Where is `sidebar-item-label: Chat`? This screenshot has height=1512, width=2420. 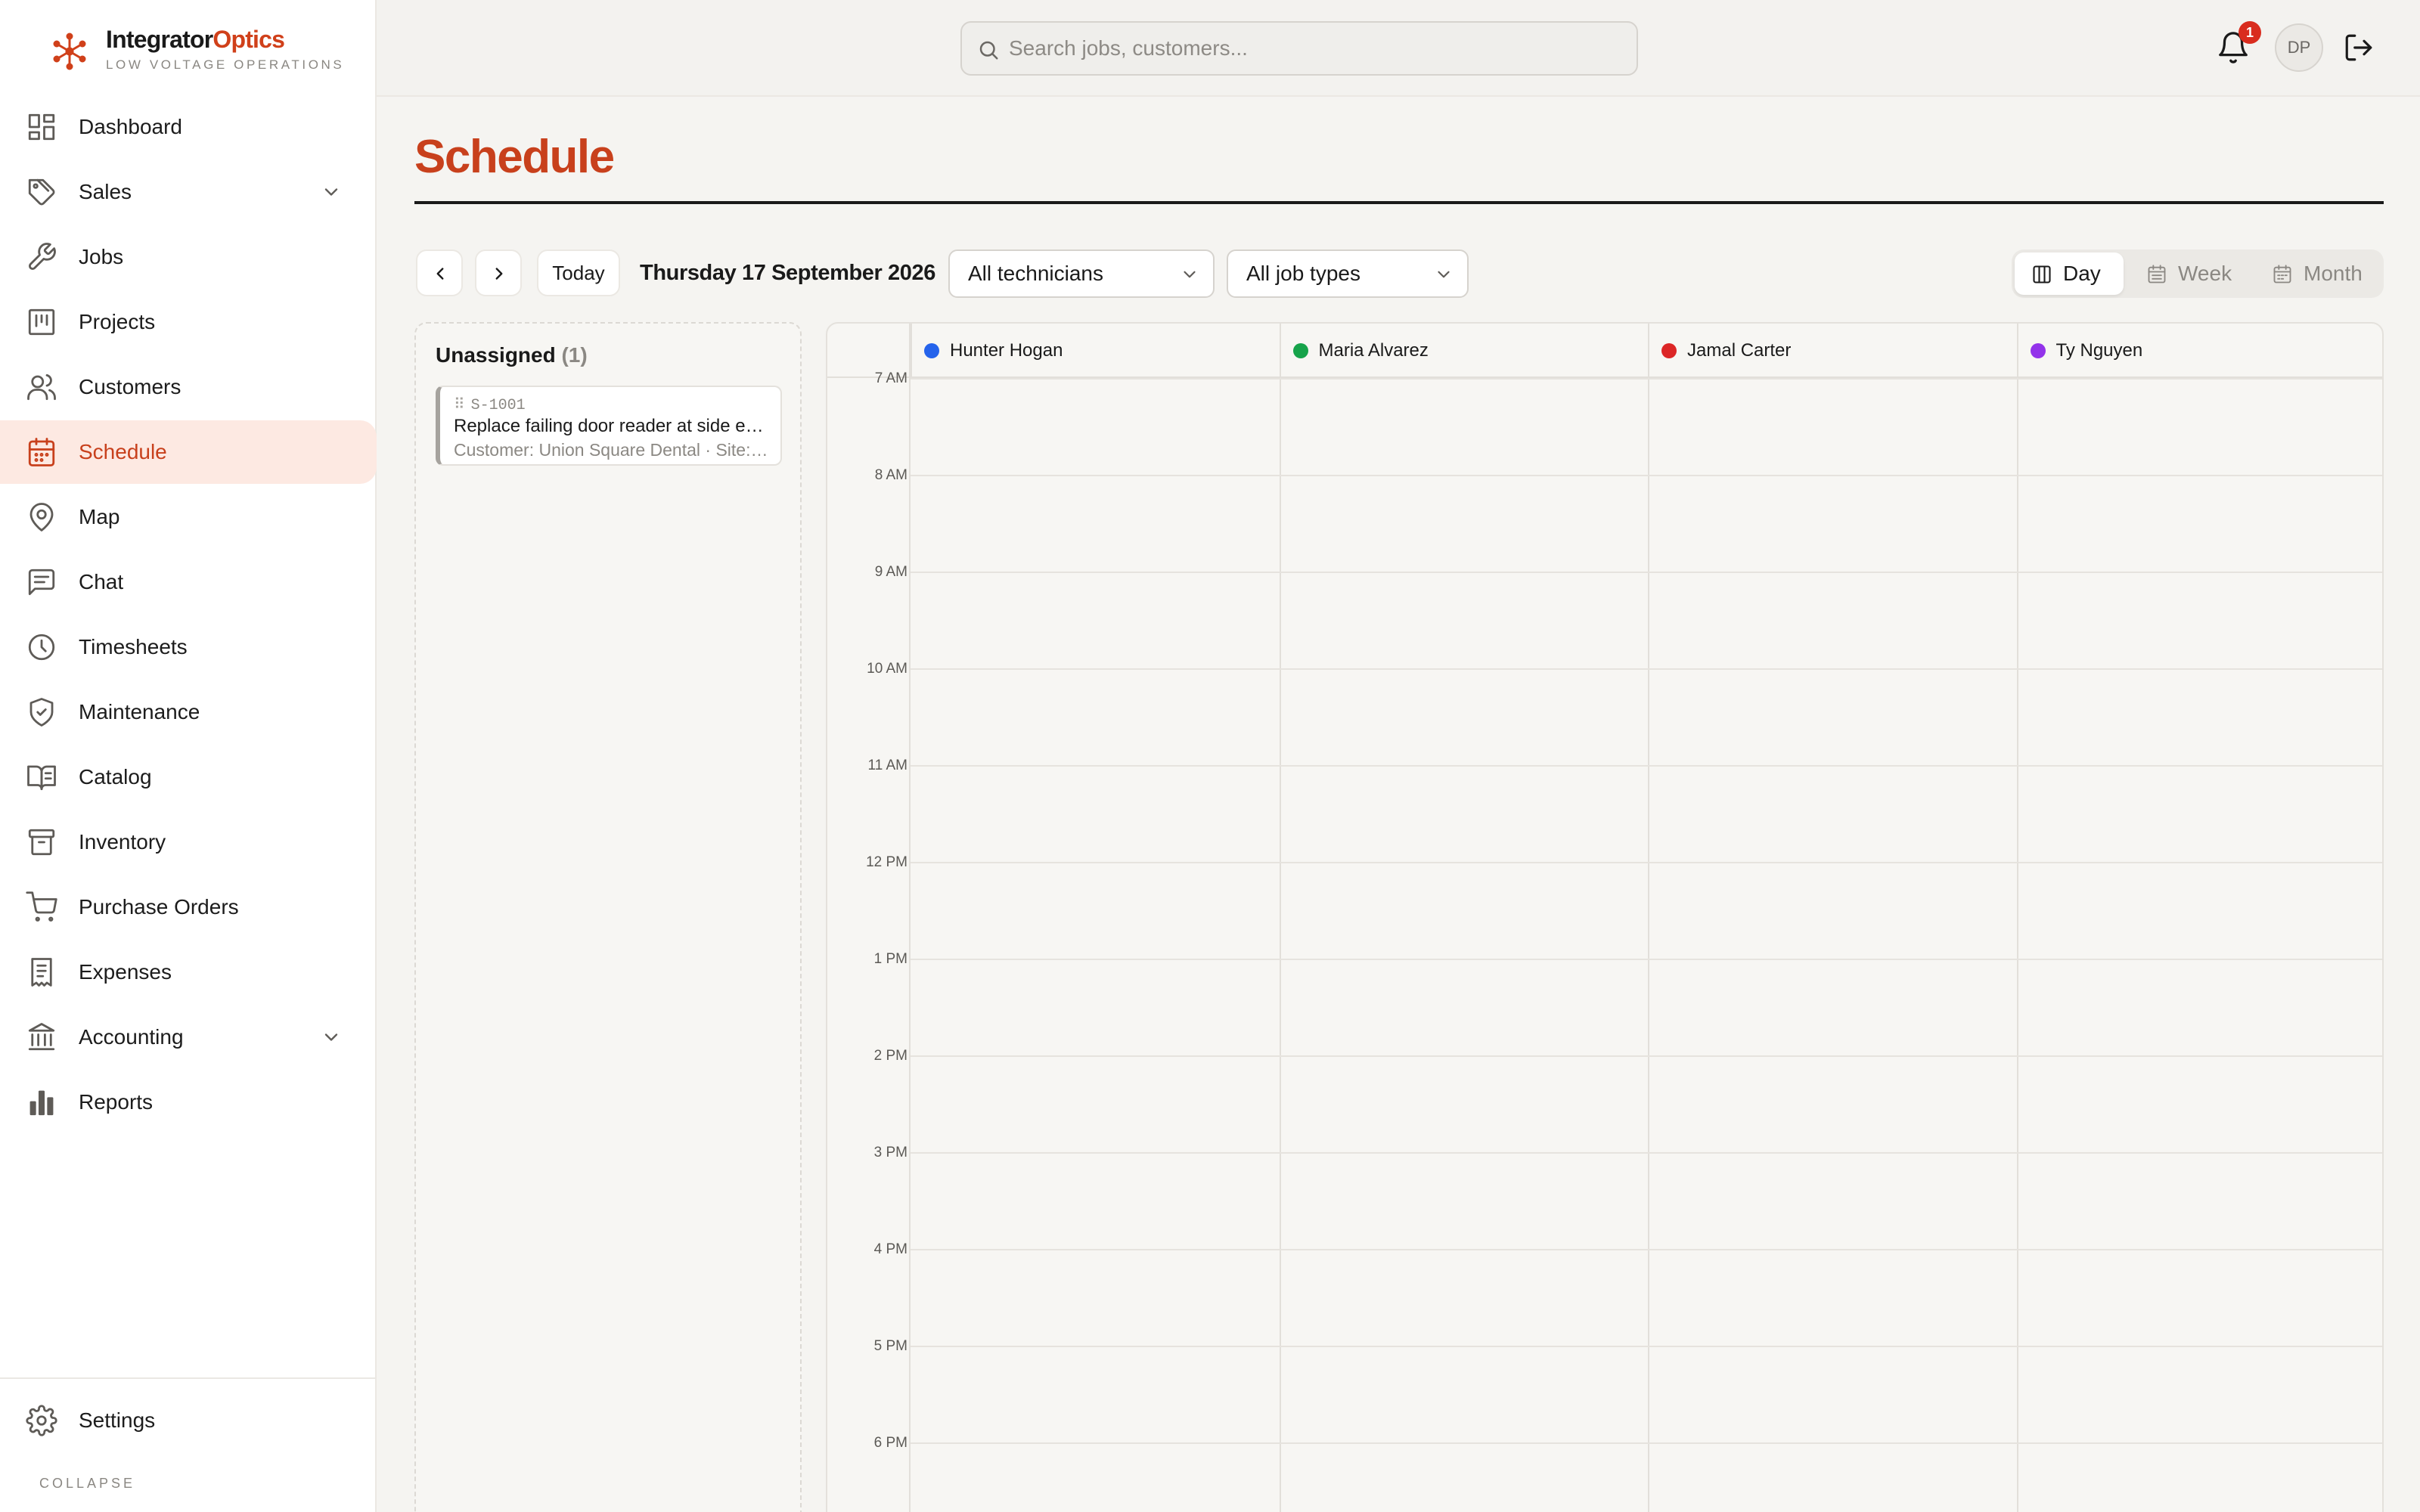
sidebar-item-label: Chat is located at coordinates (101, 581).